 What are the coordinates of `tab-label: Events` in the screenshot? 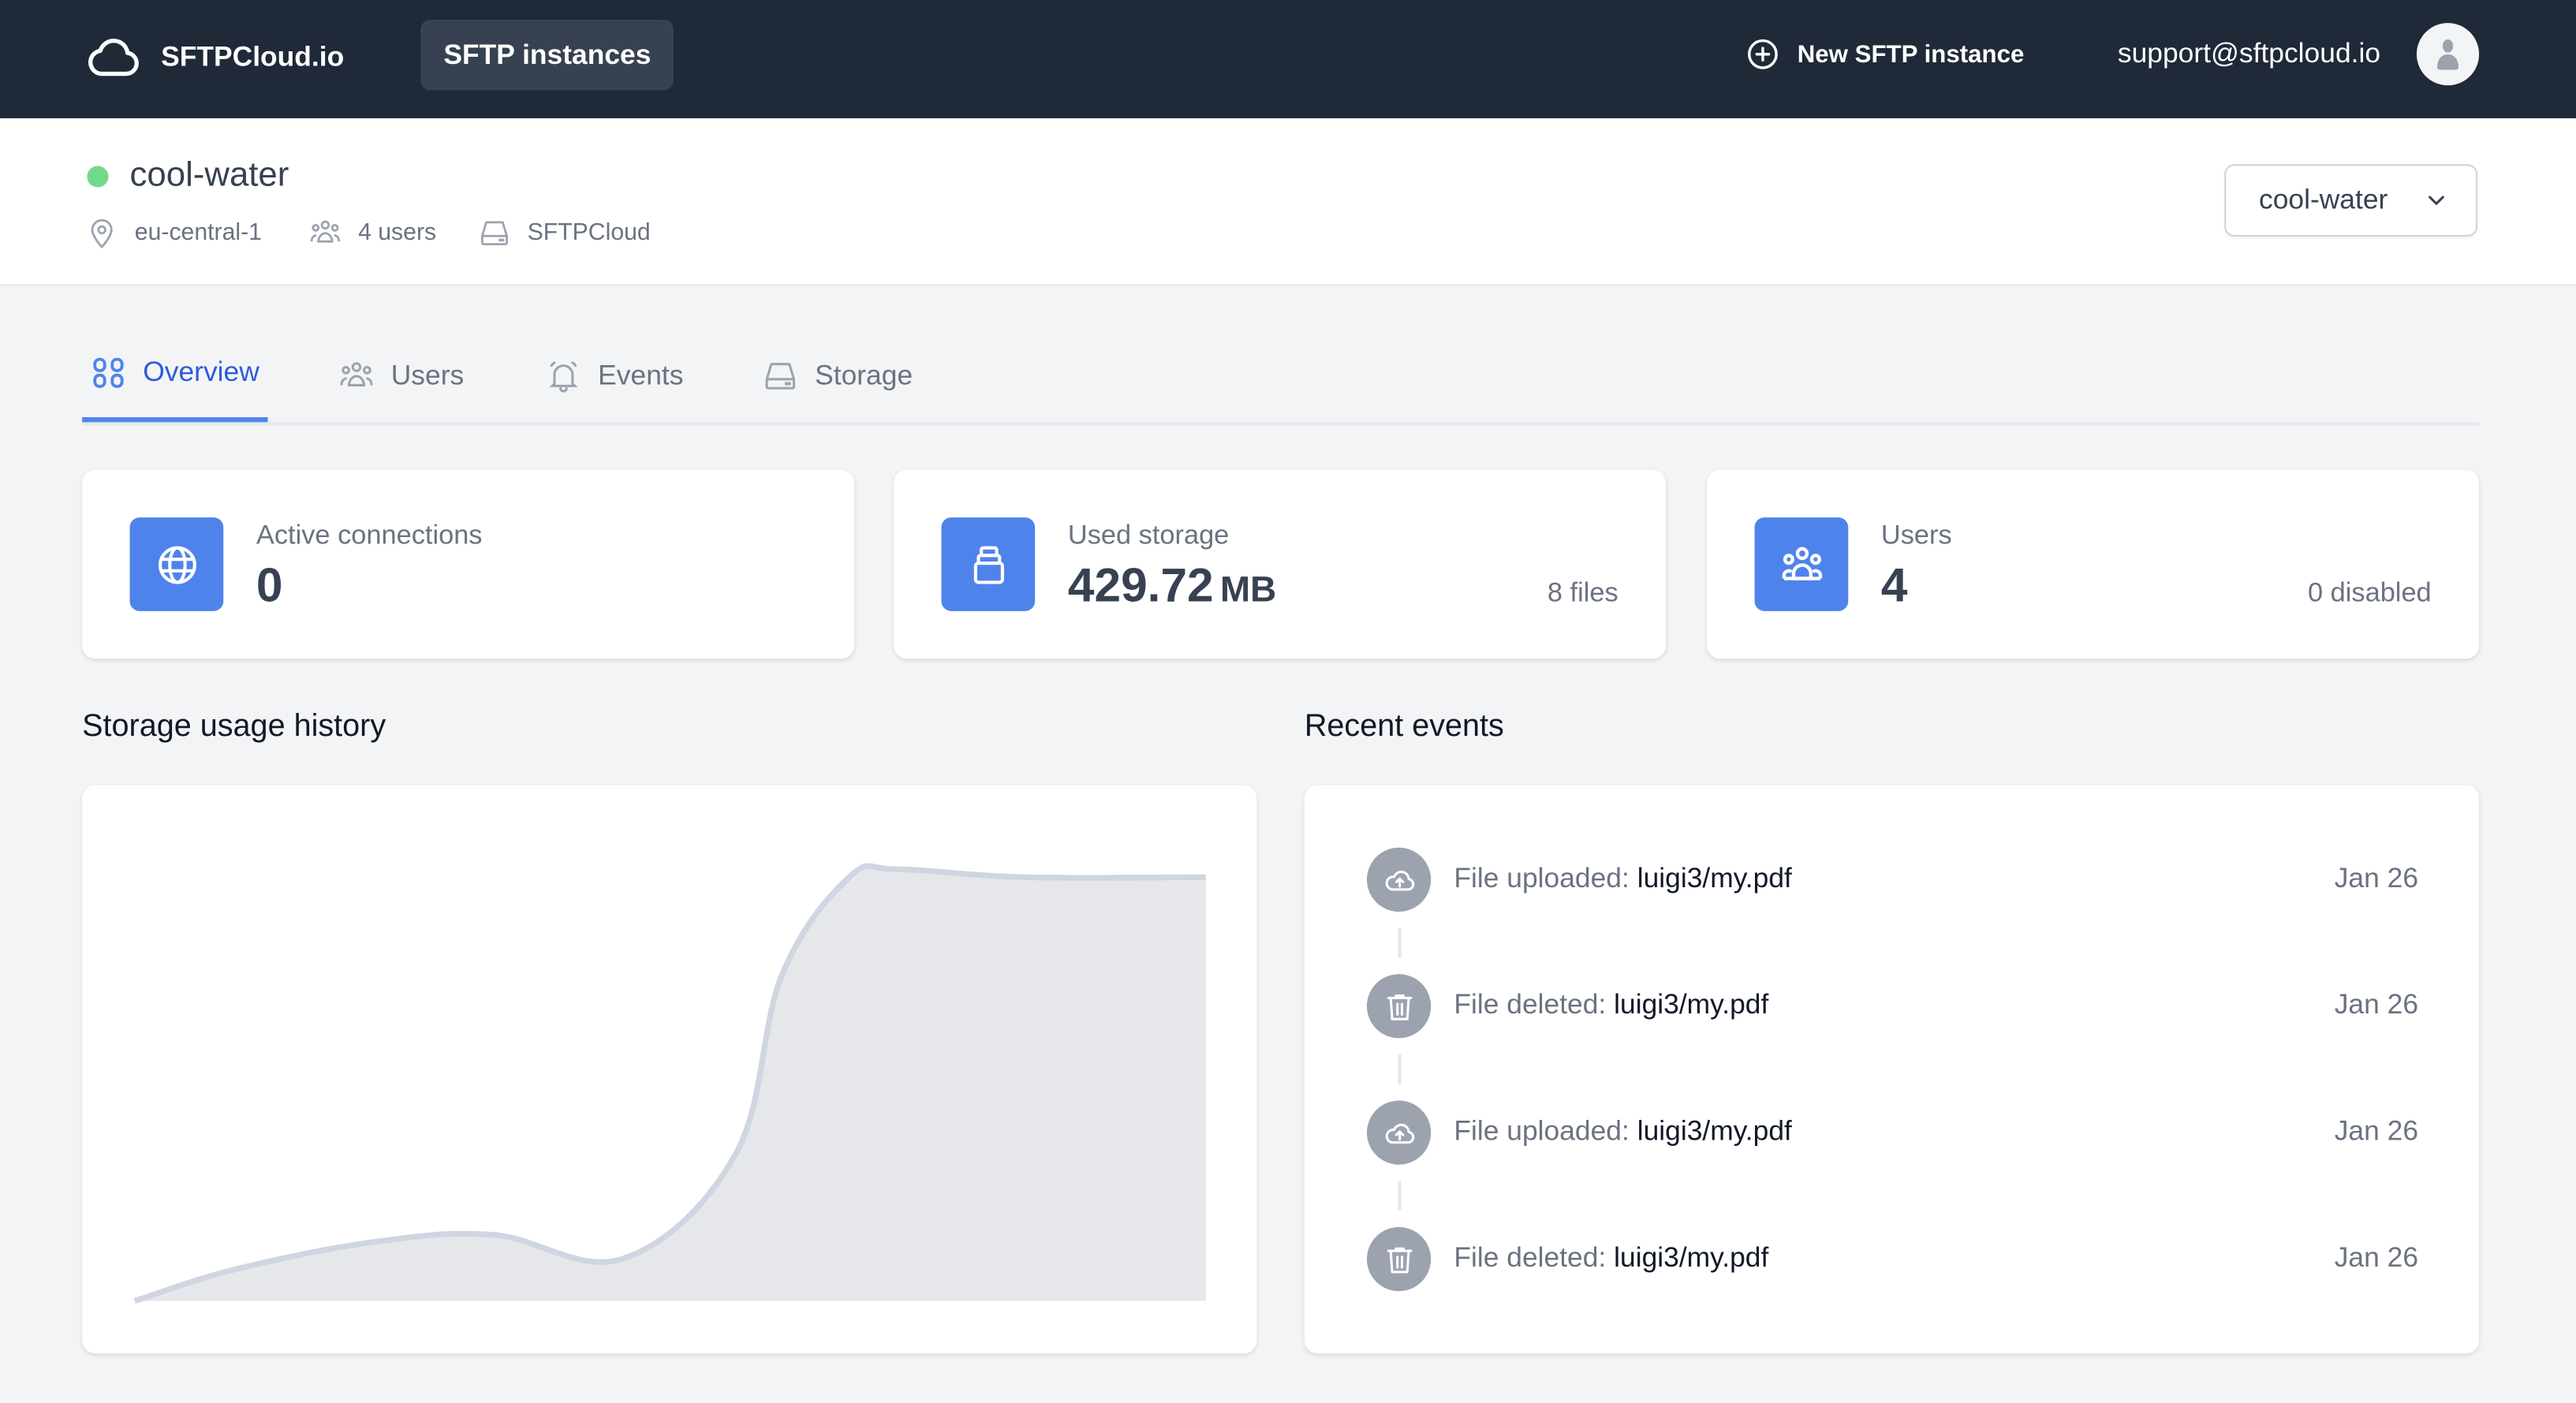 It's located at (641, 374).